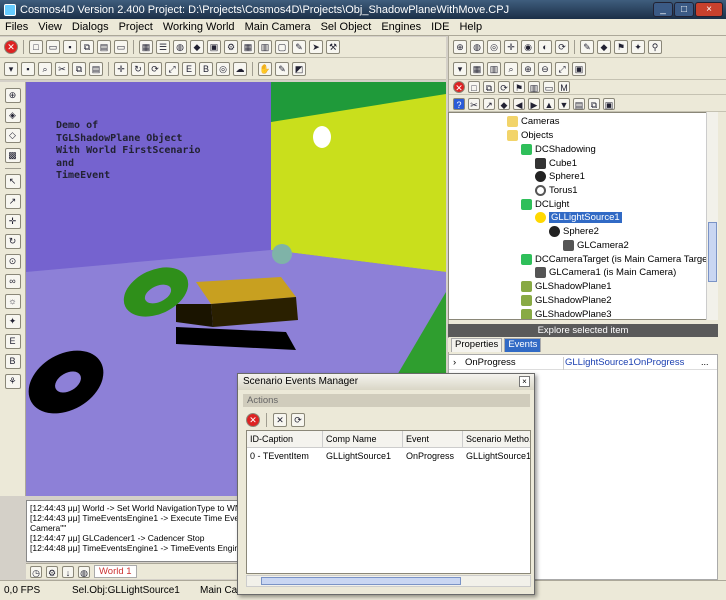  I want to click on dialog-title: Scenario Events Manager, so click(386, 382).